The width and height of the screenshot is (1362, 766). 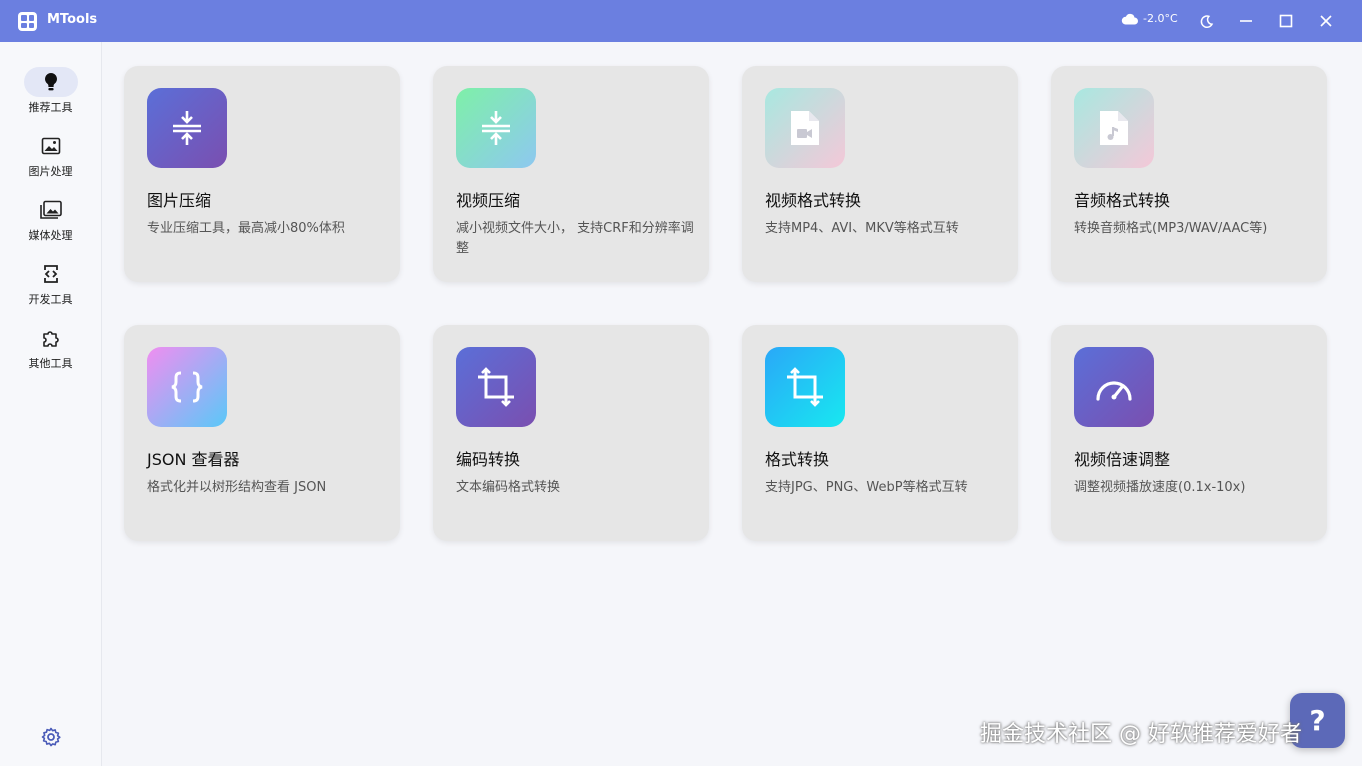 I want to click on tool-card-video-compress: 视频压缩 减小视频文件大小， 支持CRF和分辨率调整, so click(x=571, y=174).